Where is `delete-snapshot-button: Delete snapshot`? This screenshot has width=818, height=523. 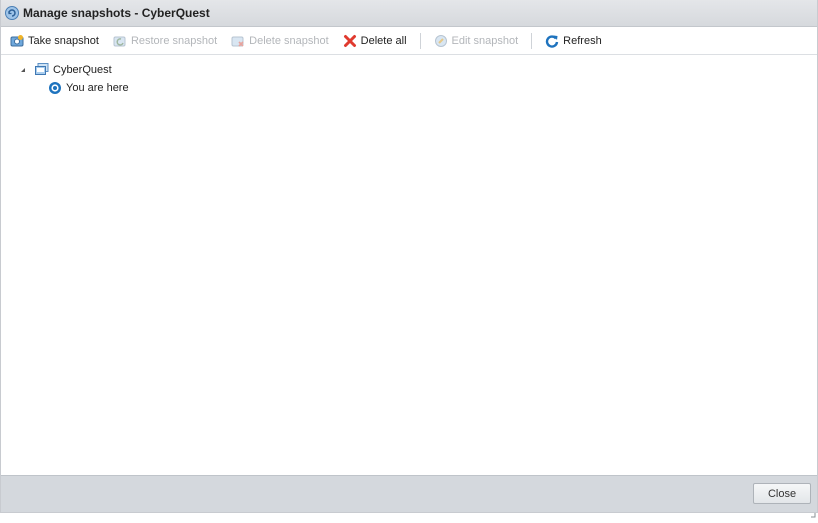 delete-snapshot-button: Delete snapshot is located at coordinates (280, 41).